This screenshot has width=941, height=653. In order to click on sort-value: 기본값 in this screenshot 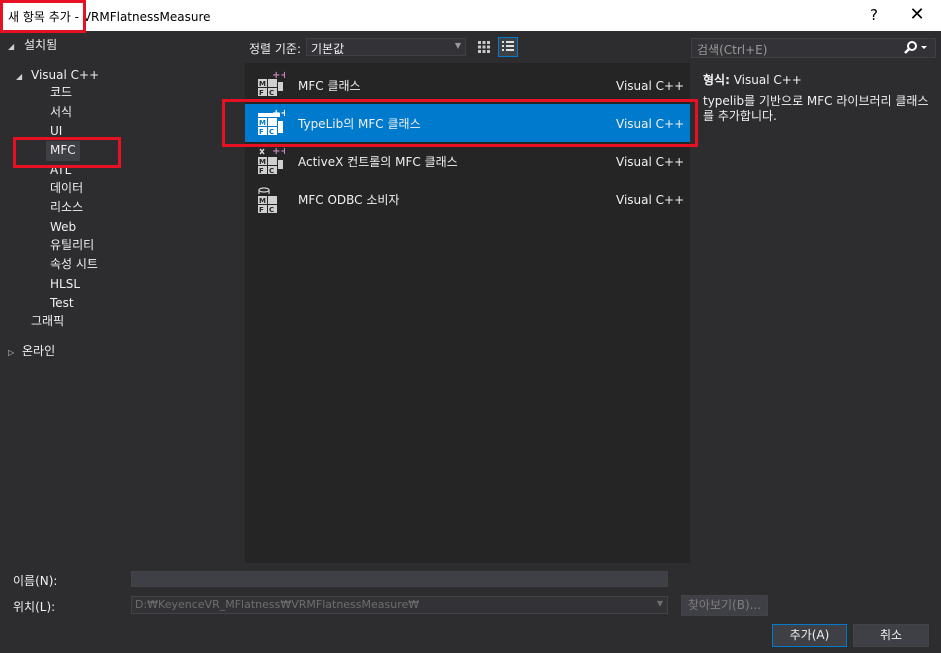, I will do `click(328, 49)`.